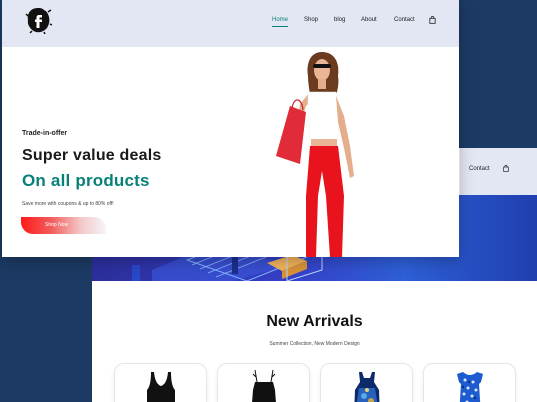  What do you see at coordinates (38, 20) in the screenshot?
I see `logo-icon` at bounding box center [38, 20].